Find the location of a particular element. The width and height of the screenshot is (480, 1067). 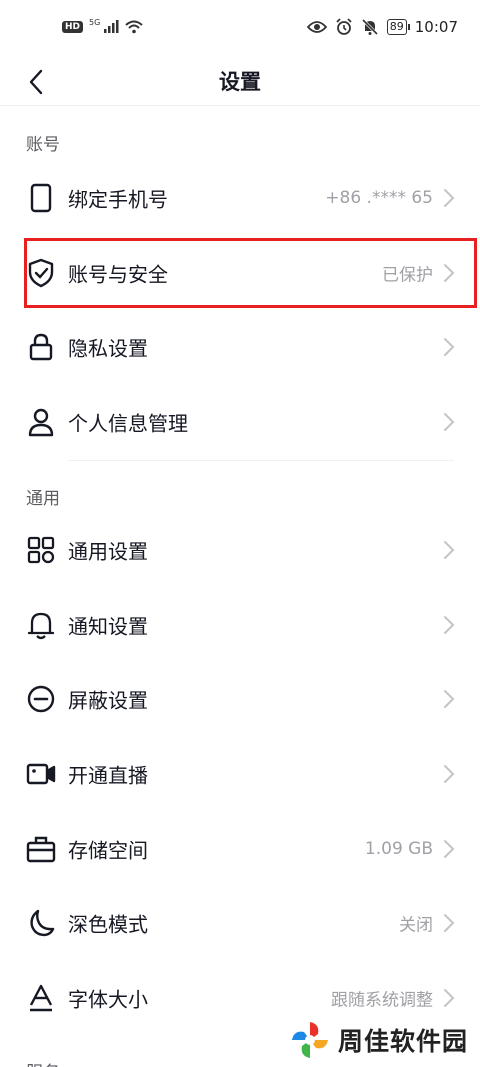

moon-icon is located at coordinates (41, 923).